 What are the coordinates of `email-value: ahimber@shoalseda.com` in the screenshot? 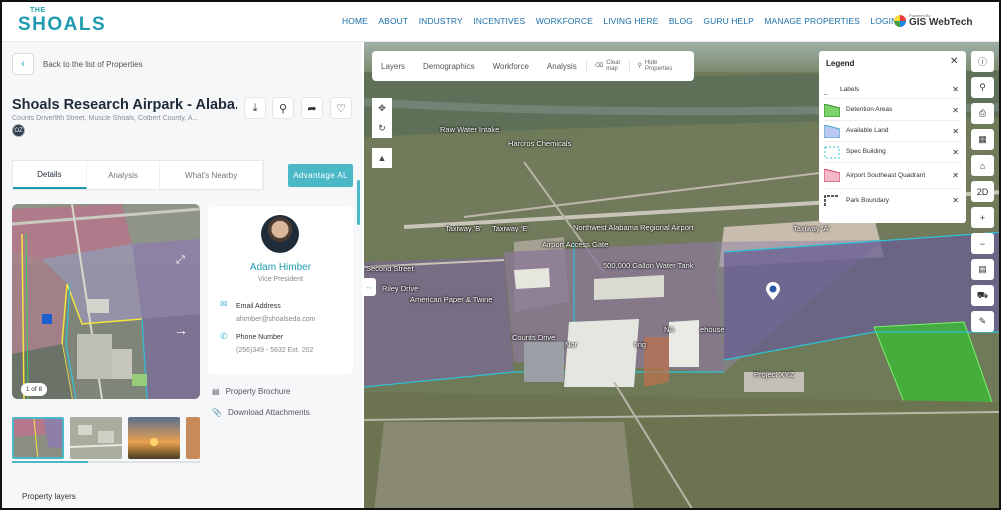 It's located at (275, 319).